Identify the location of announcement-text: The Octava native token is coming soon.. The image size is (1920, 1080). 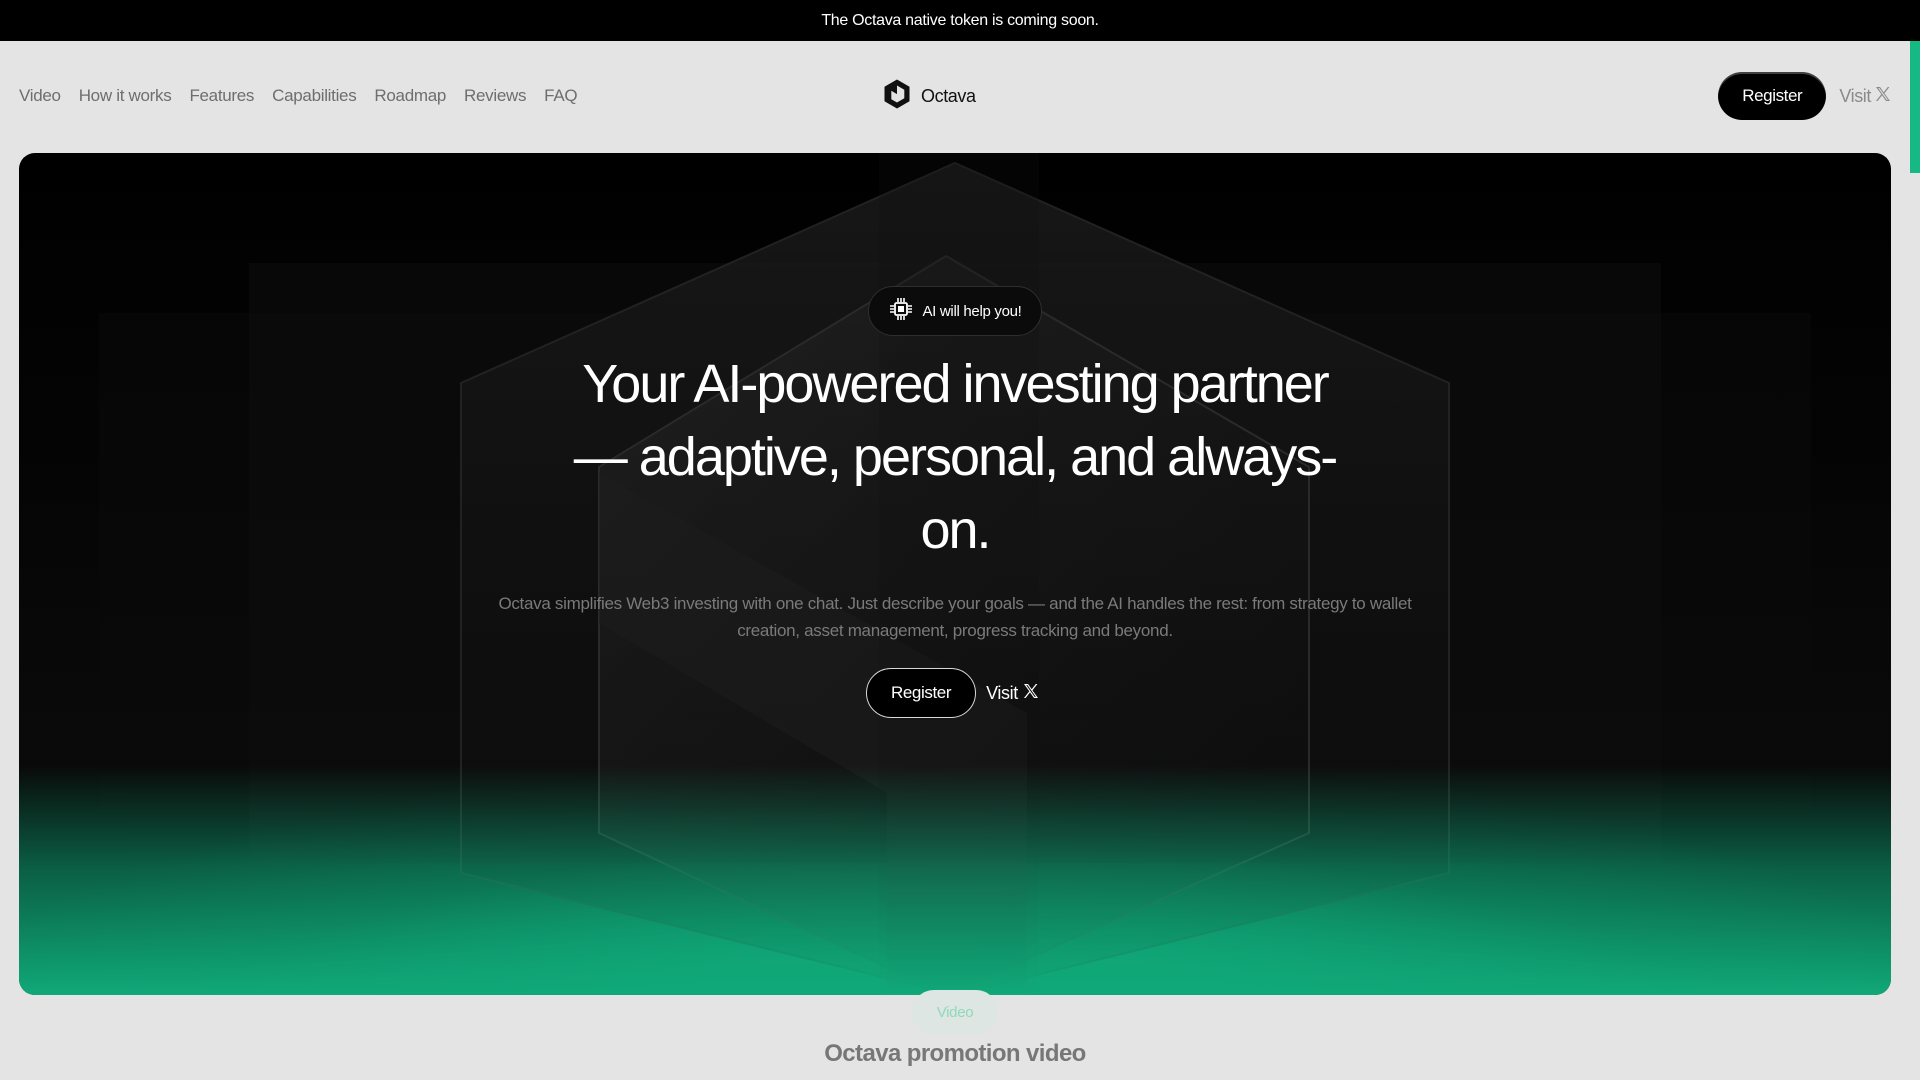
(960, 20).